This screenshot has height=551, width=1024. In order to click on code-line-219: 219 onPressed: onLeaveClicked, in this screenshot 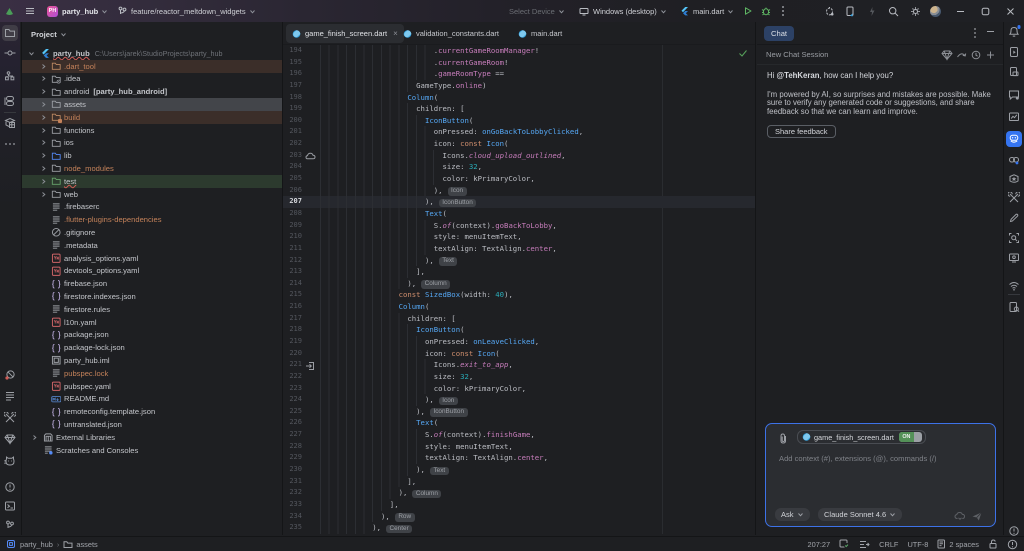, I will do `click(519, 342)`.